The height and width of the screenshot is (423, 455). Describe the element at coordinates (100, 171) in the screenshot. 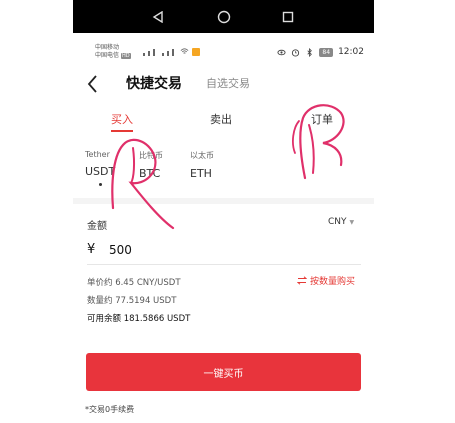

I see `coin-symbol: USDT` at that location.